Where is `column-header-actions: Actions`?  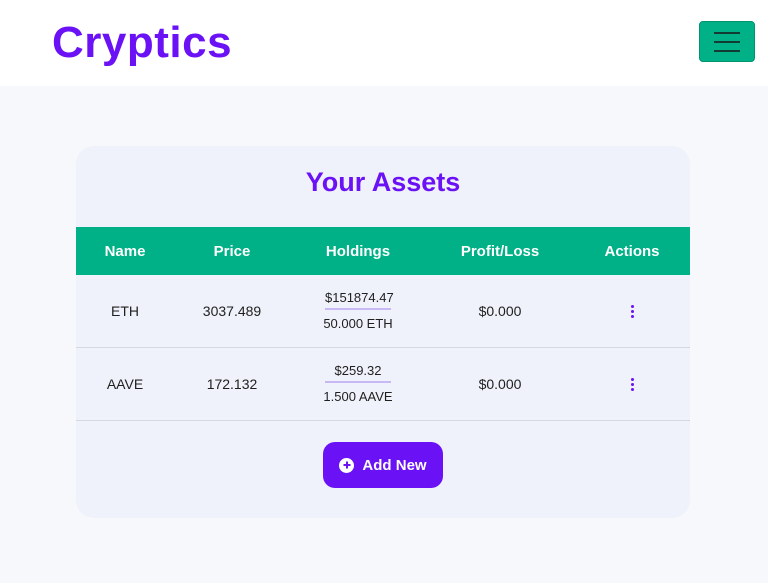
column-header-actions: Actions is located at coordinates (632, 251).